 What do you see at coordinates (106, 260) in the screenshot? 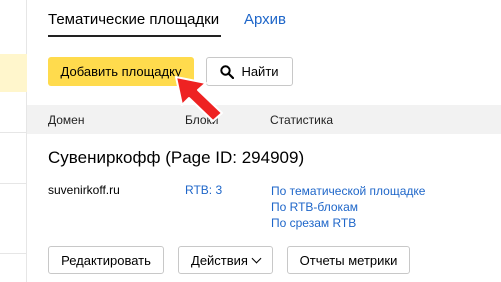
I see `edit-button: Редактировать` at bounding box center [106, 260].